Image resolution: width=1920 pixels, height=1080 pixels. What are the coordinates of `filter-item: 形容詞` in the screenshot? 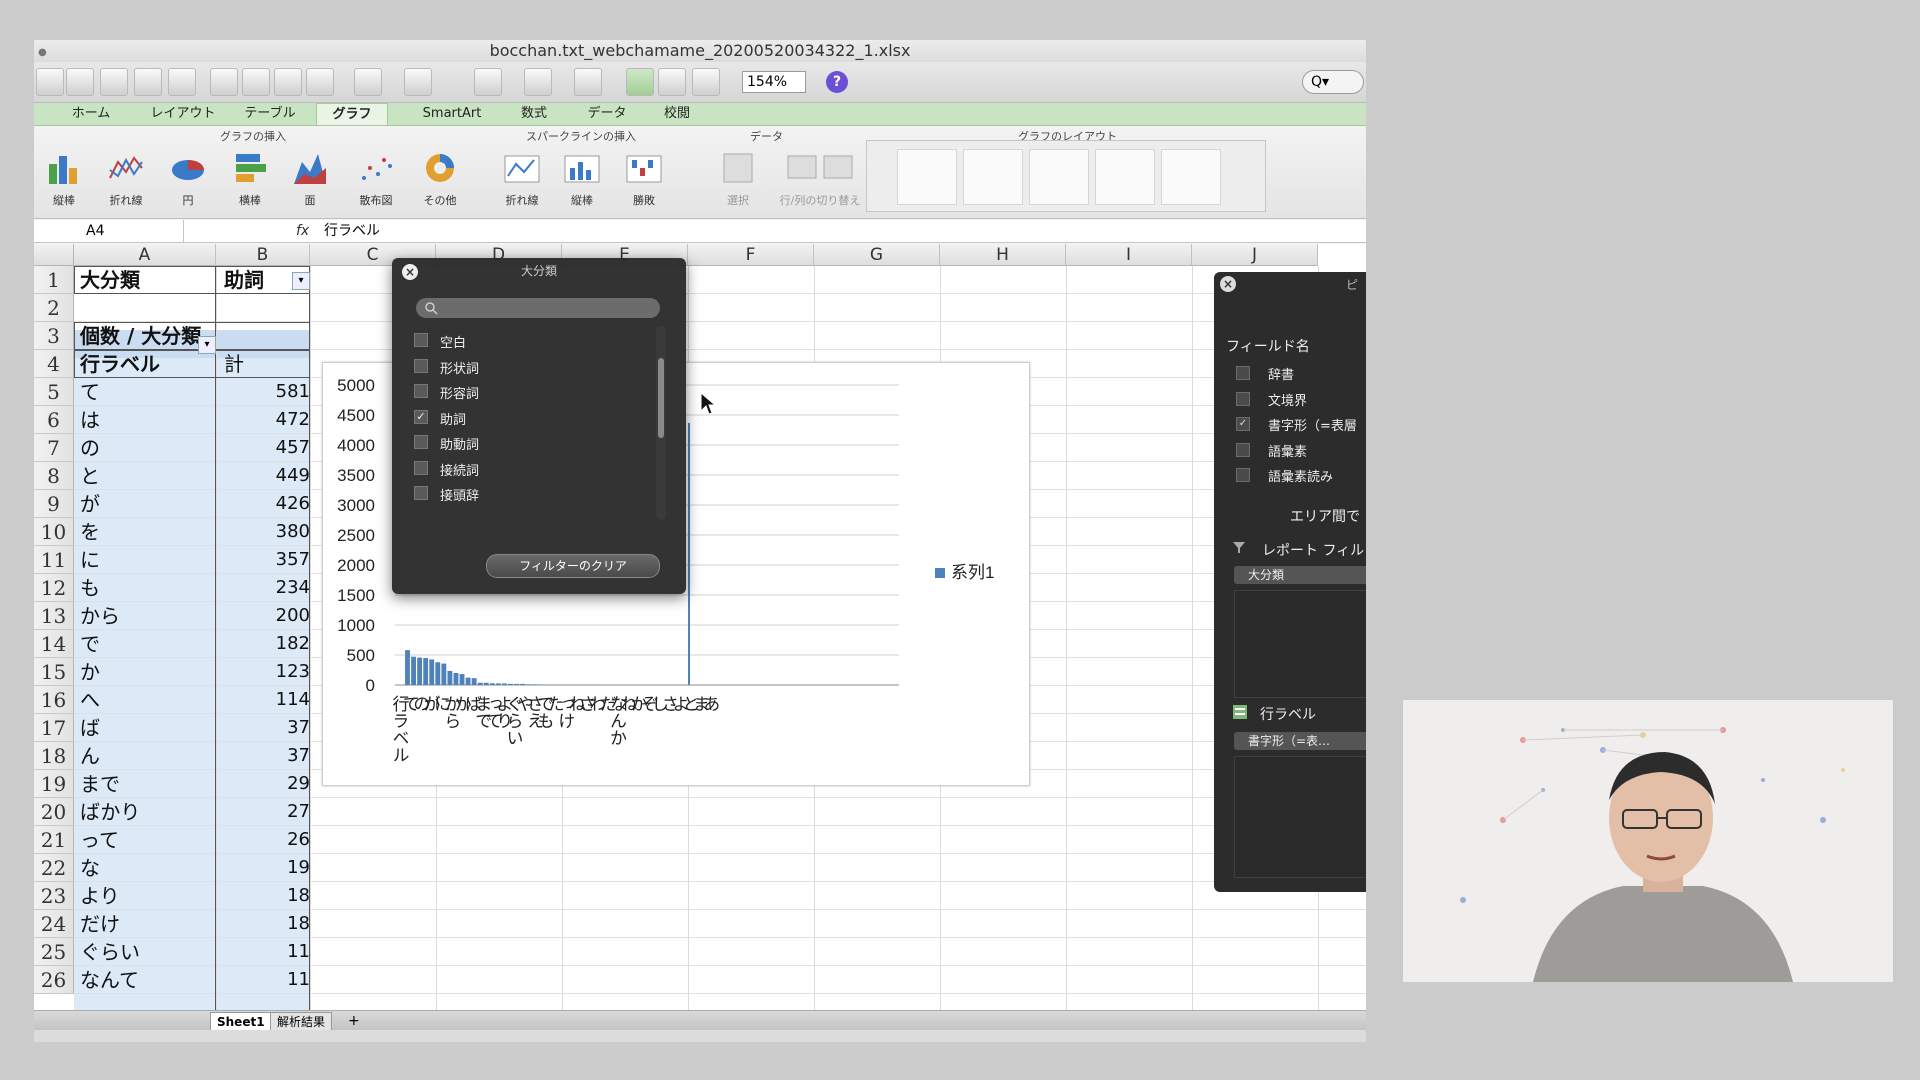 It's located at (446, 392).